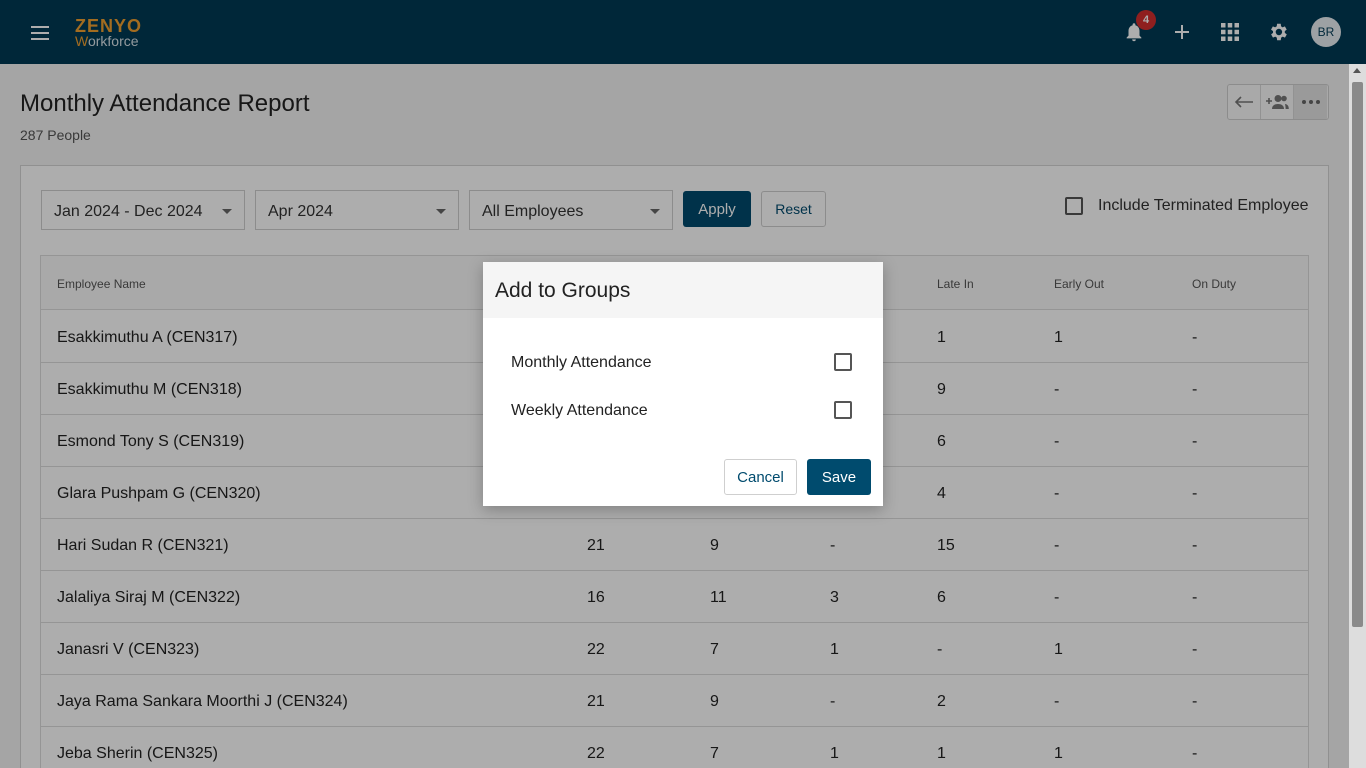 The width and height of the screenshot is (1366, 768). What do you see at coordinates (1357, 354) in the screenshot?
I see `scrollbar-thumb` at bounding box center [1357, 354].